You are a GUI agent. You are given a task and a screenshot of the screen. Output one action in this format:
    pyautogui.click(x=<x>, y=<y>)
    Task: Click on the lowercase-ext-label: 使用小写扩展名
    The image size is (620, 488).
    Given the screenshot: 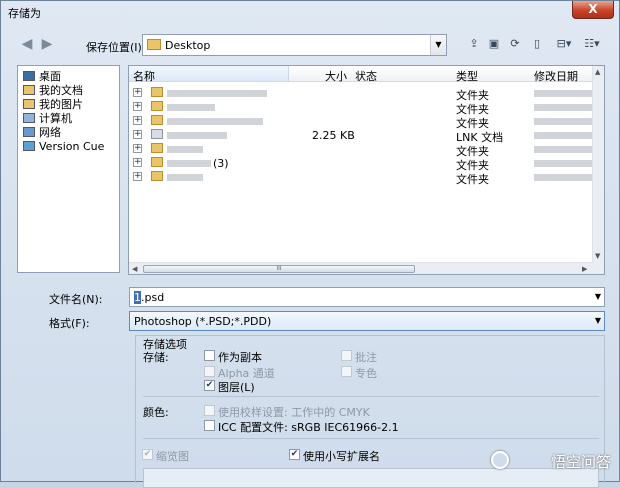 What is the action you would take?
    pyautogui.click(x=341, y=456)
    